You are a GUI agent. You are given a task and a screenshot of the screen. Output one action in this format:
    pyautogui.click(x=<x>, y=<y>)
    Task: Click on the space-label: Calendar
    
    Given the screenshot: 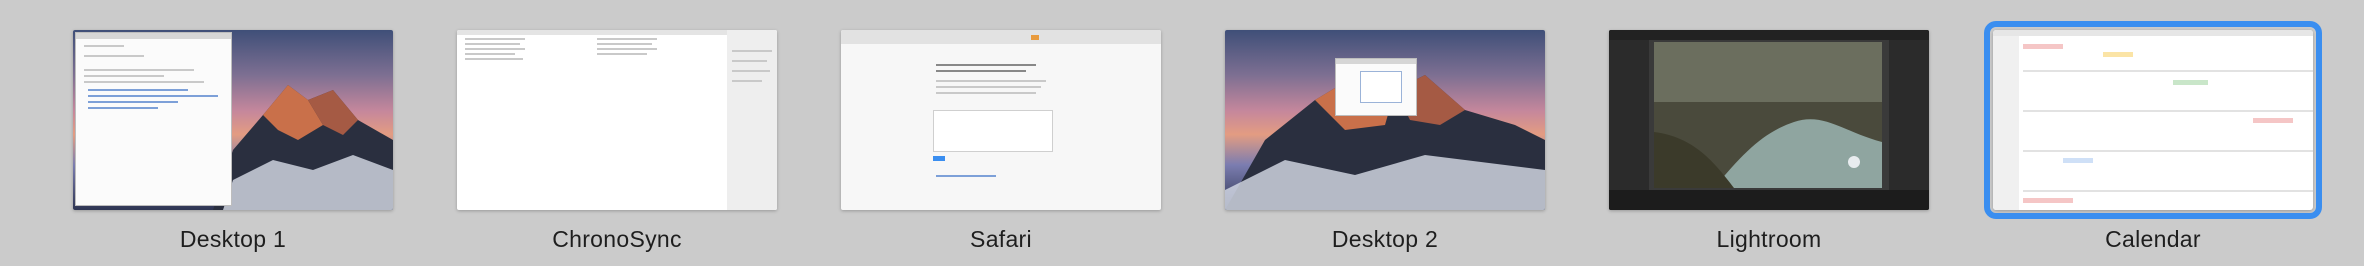 What is the action you would take?
    pyautogui.click(x=2153, y=239)
    